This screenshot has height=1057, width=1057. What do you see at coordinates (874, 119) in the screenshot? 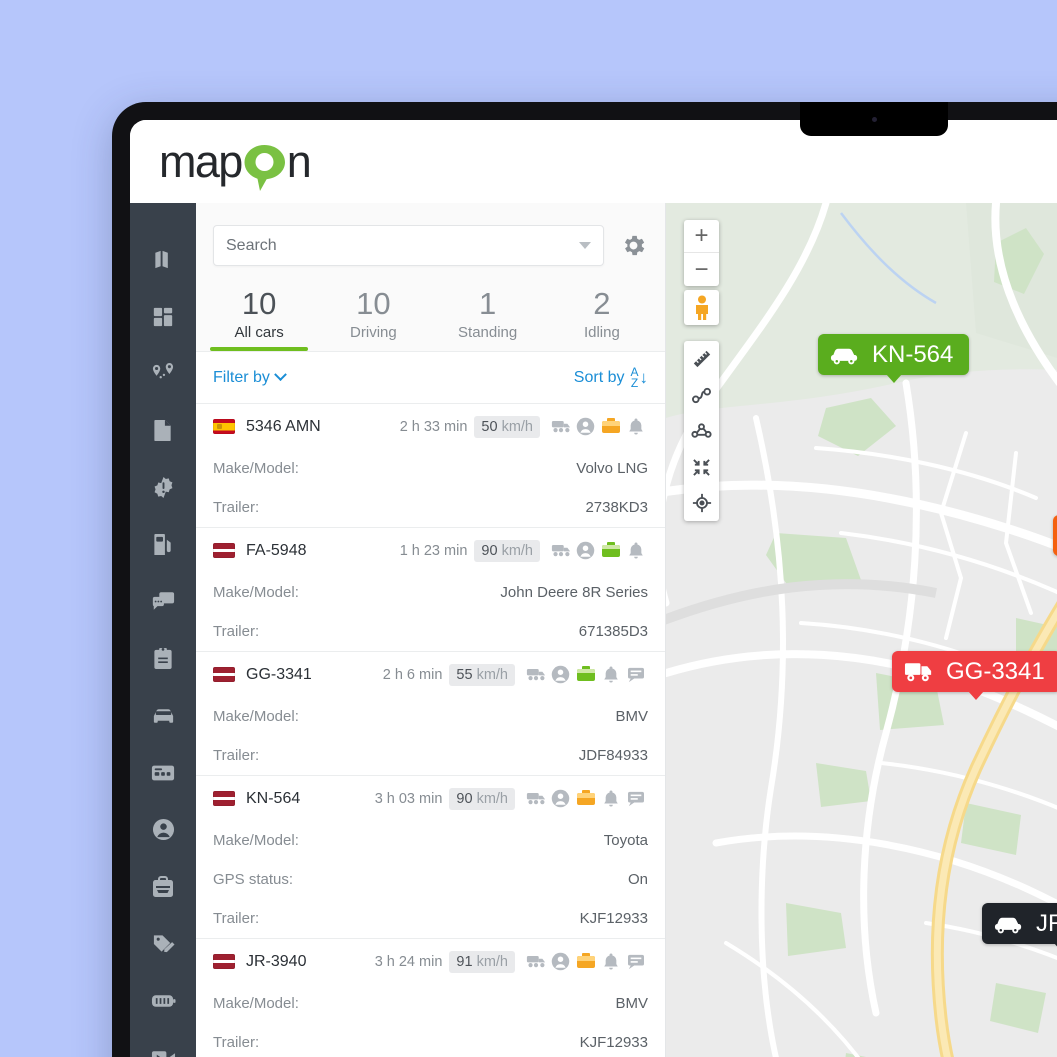
I see `device-camera-notch` at bounding box center [874, 119].